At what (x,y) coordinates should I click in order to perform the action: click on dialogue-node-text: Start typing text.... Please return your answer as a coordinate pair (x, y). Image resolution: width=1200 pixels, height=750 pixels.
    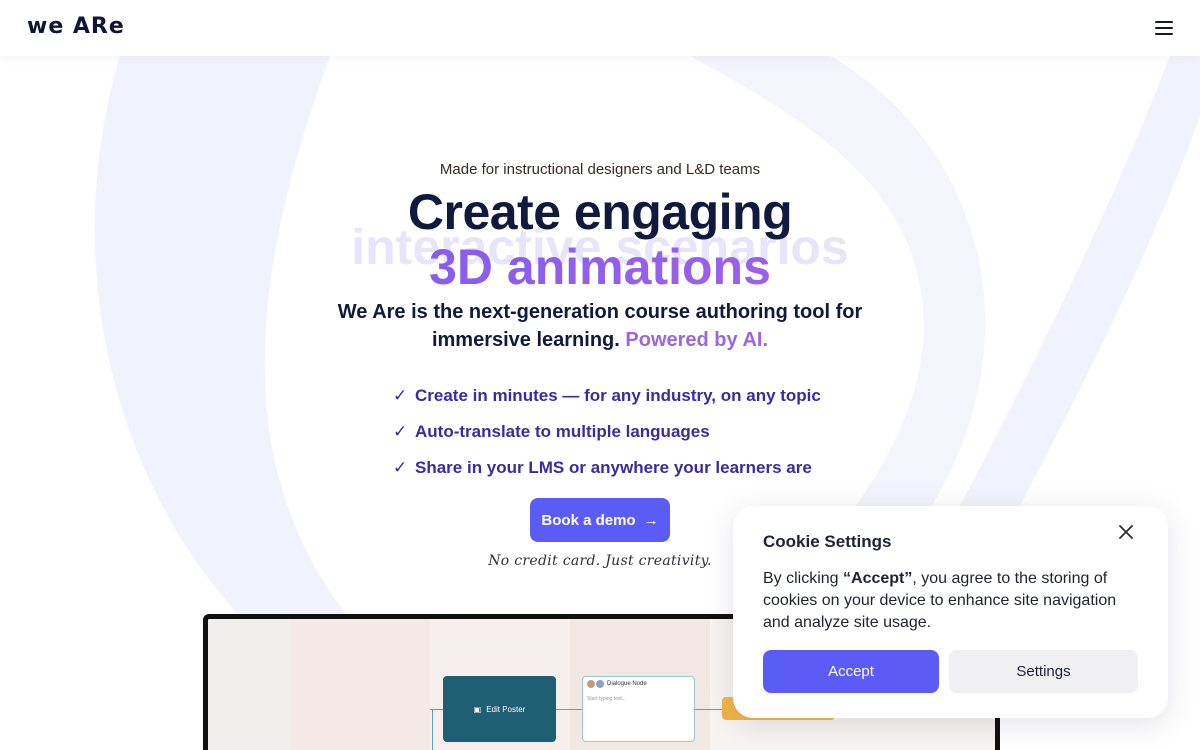
    Looking at the image, I should click on (606, 699).